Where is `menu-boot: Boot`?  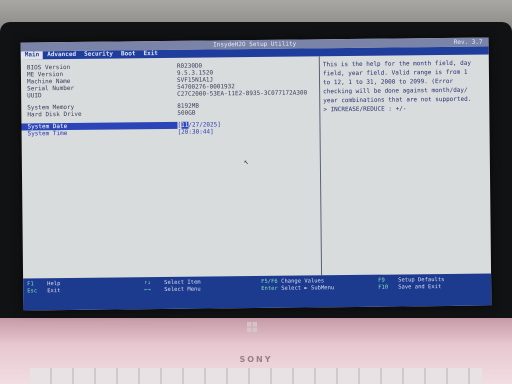 menu-boot: Boot is located at coordinates (128, 54).